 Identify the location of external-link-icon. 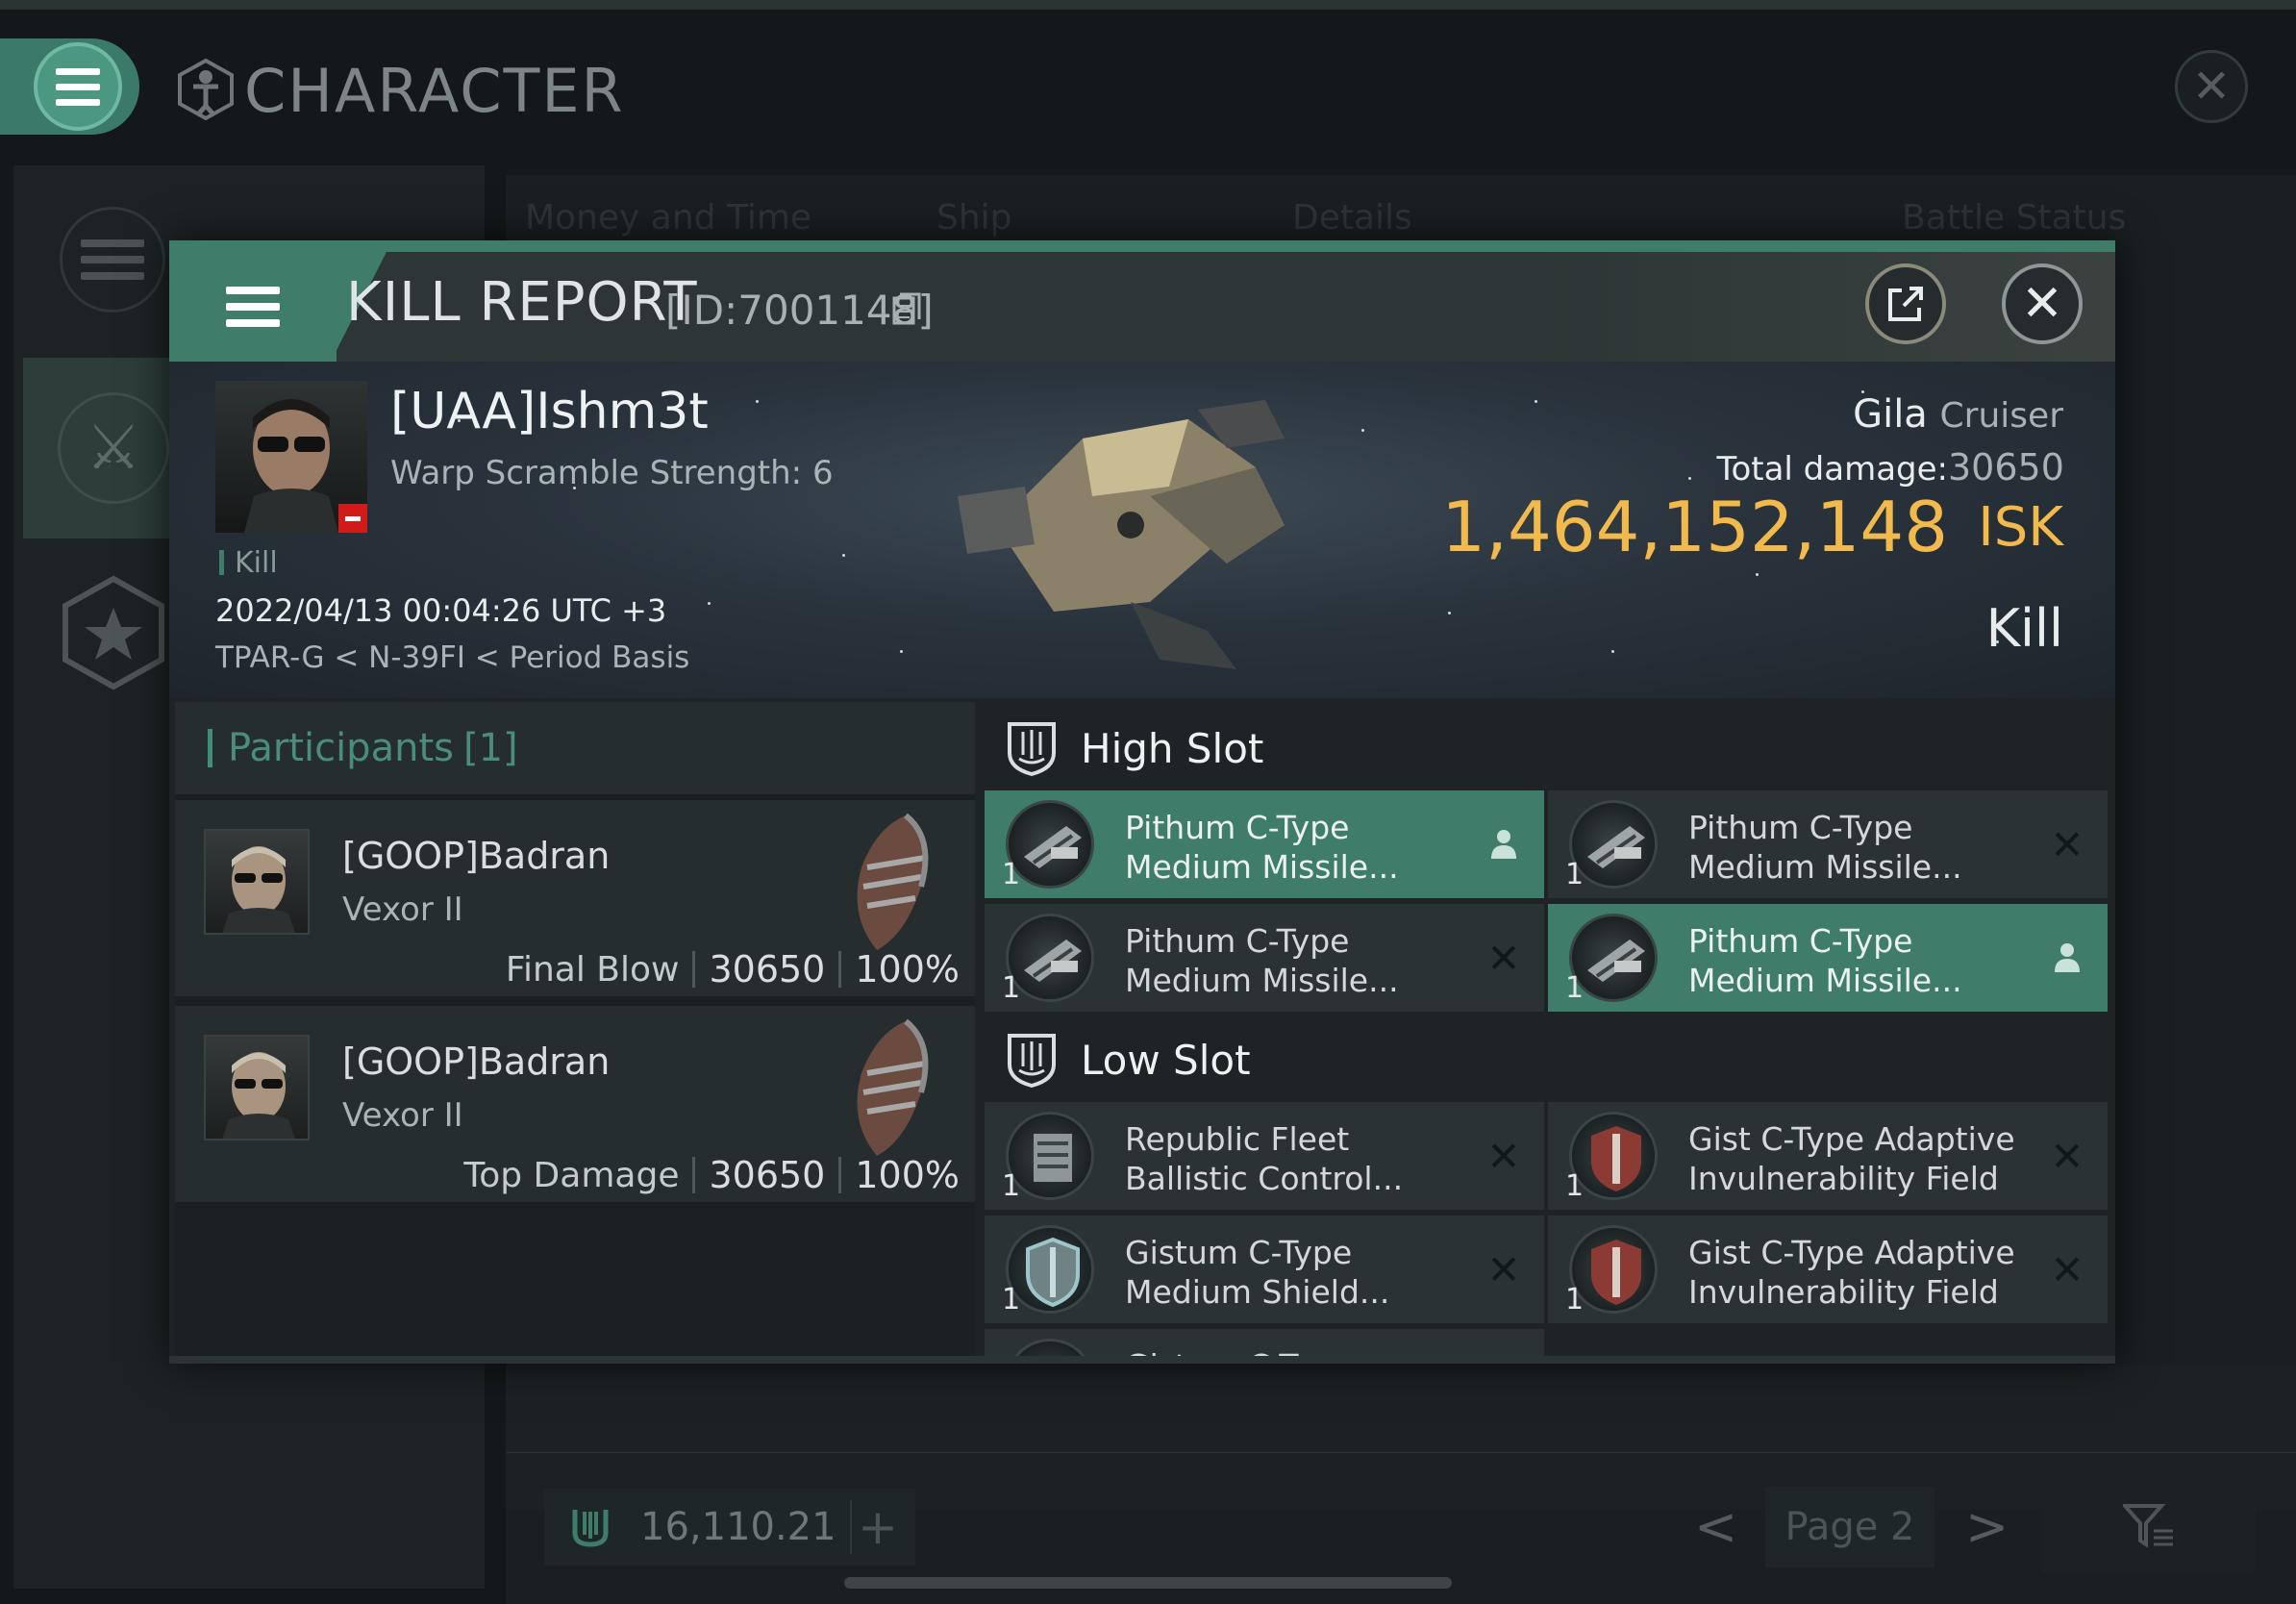
(1905, 304).